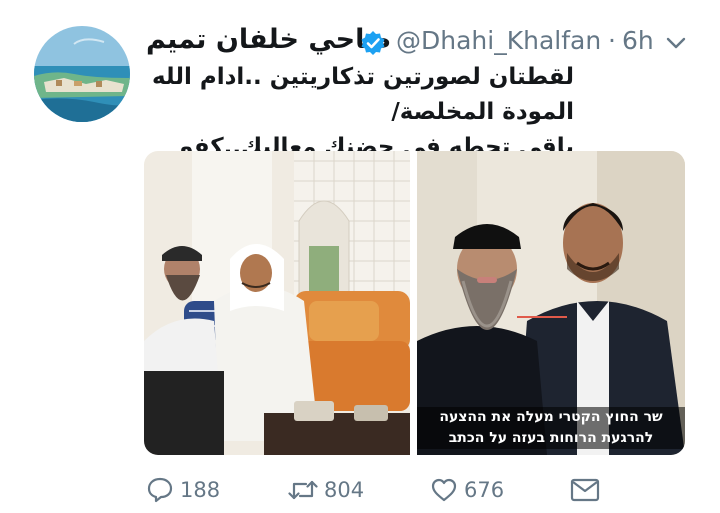 Image resolution: width=720 pixels, height=513 pixels. What do you see at coordinates (200, 490) in the screenshot?
I see `reply-count: 188` at bounding box center [200, 490].